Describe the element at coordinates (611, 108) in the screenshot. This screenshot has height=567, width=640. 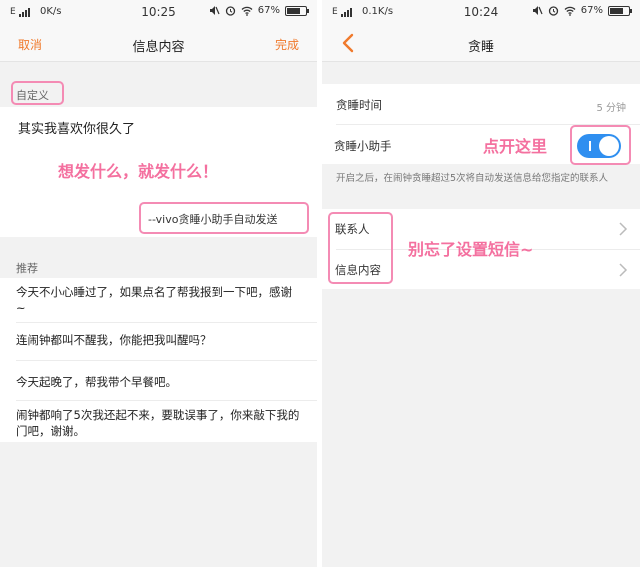
I see `snooze-time-value: 5 分钟` at that location.